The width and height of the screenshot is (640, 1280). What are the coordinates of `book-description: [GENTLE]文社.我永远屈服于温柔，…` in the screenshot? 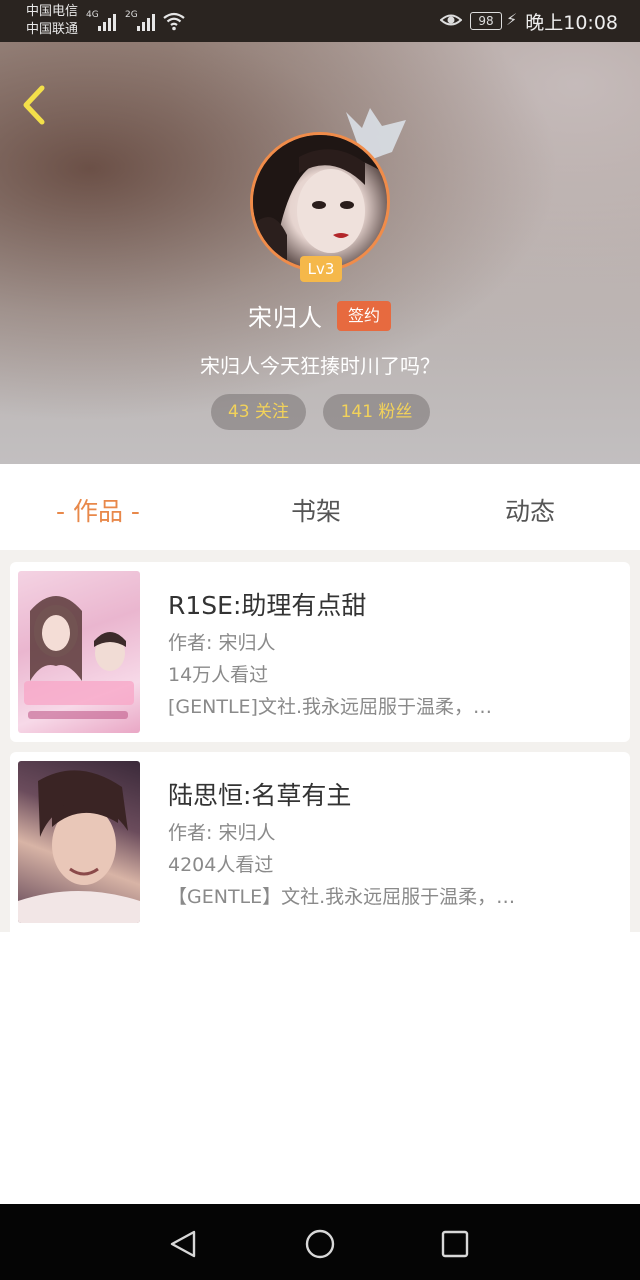 It's located at (330, 707).